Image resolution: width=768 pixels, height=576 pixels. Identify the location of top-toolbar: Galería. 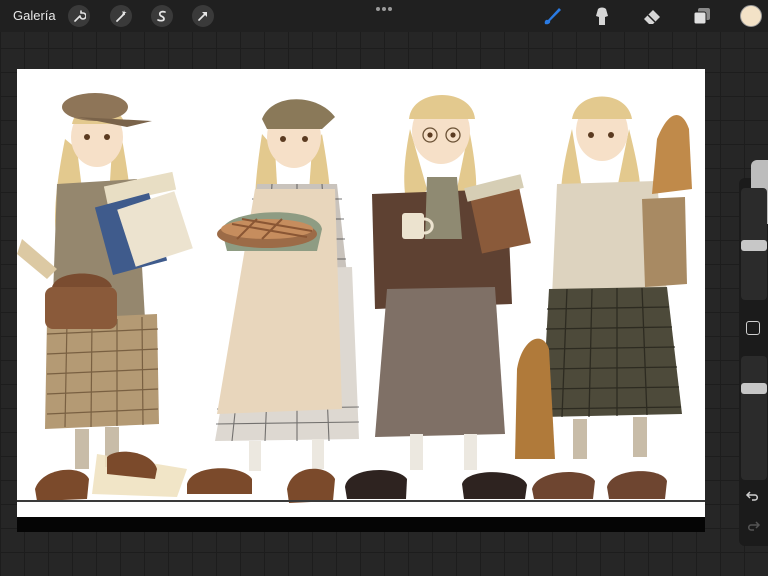
(384, 16).